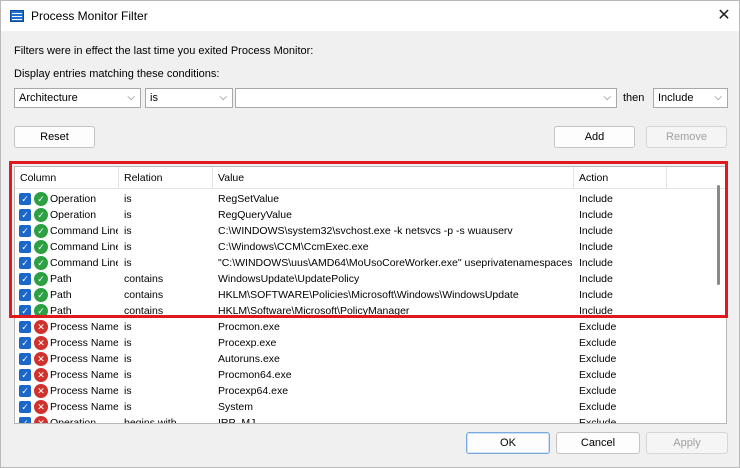 This screenshot has height=468, width=740. What do you see at coordinates (77, 98) in the screenshot?
I see `column-select: Architecture ⌵` at bounding box center [77, 98].